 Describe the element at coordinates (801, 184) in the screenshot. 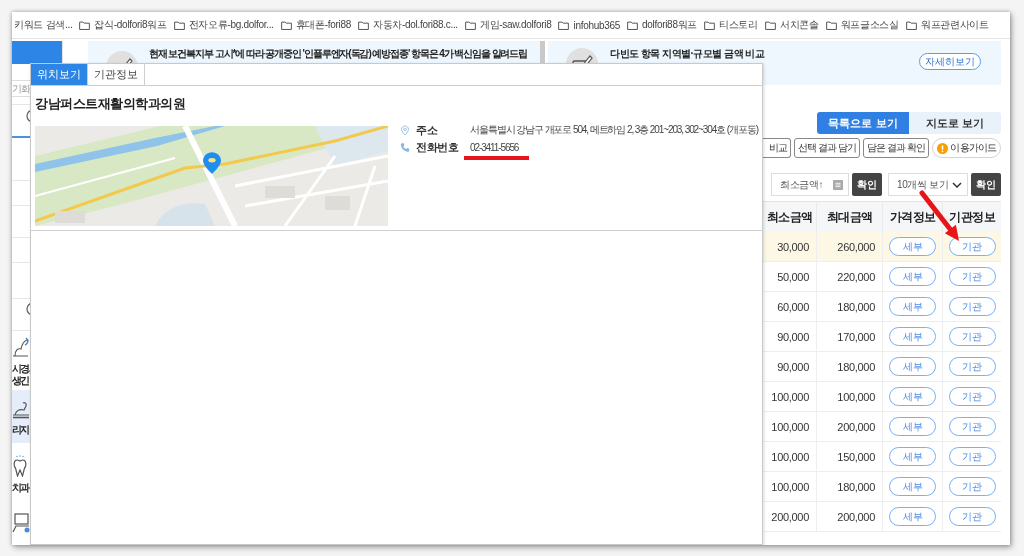

I see `sort-select-value: 최소금액↑` at that location.